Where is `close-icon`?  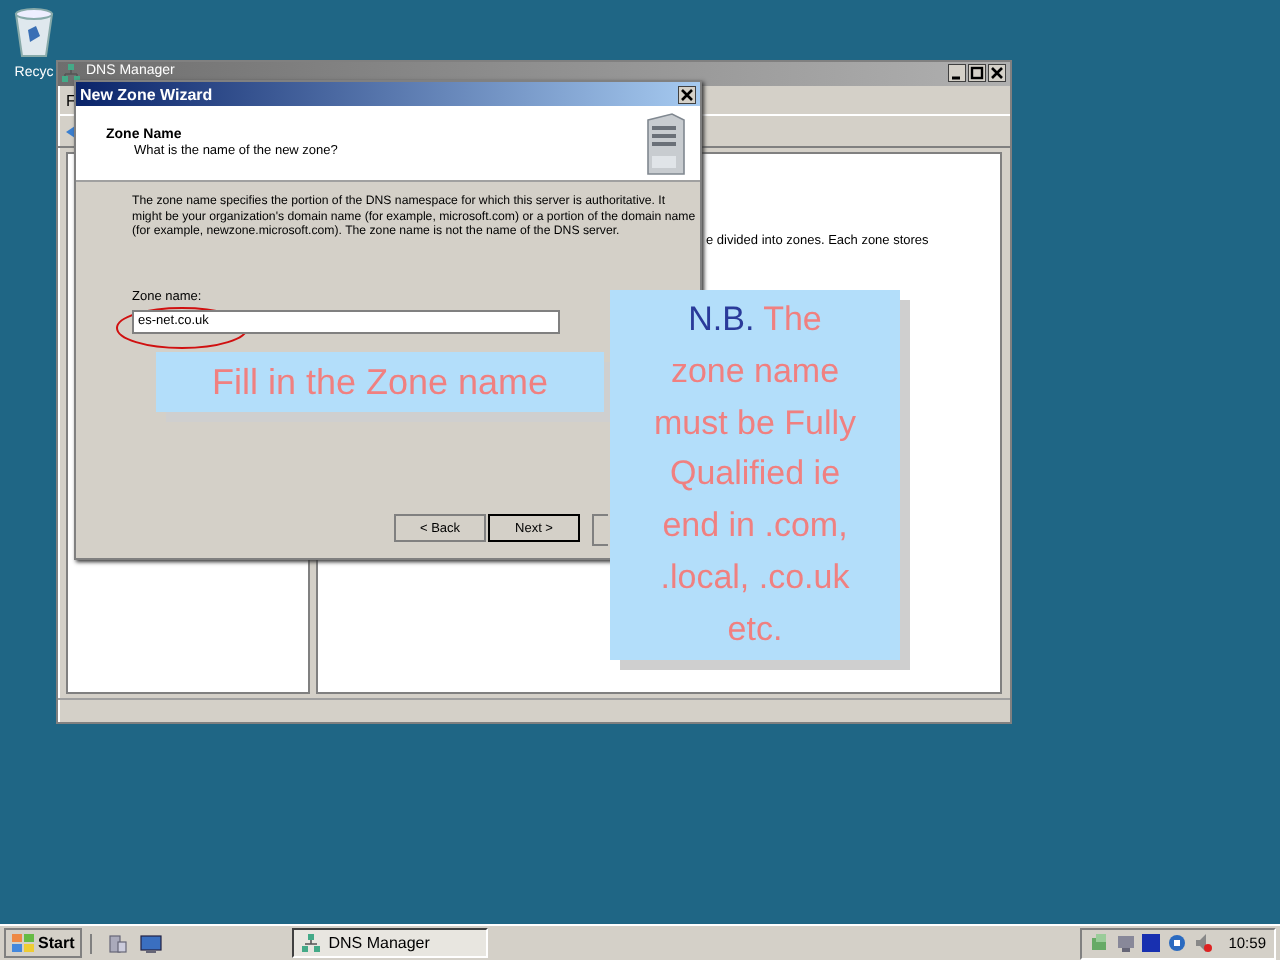
close-icon is located at coordinates (687, 94).